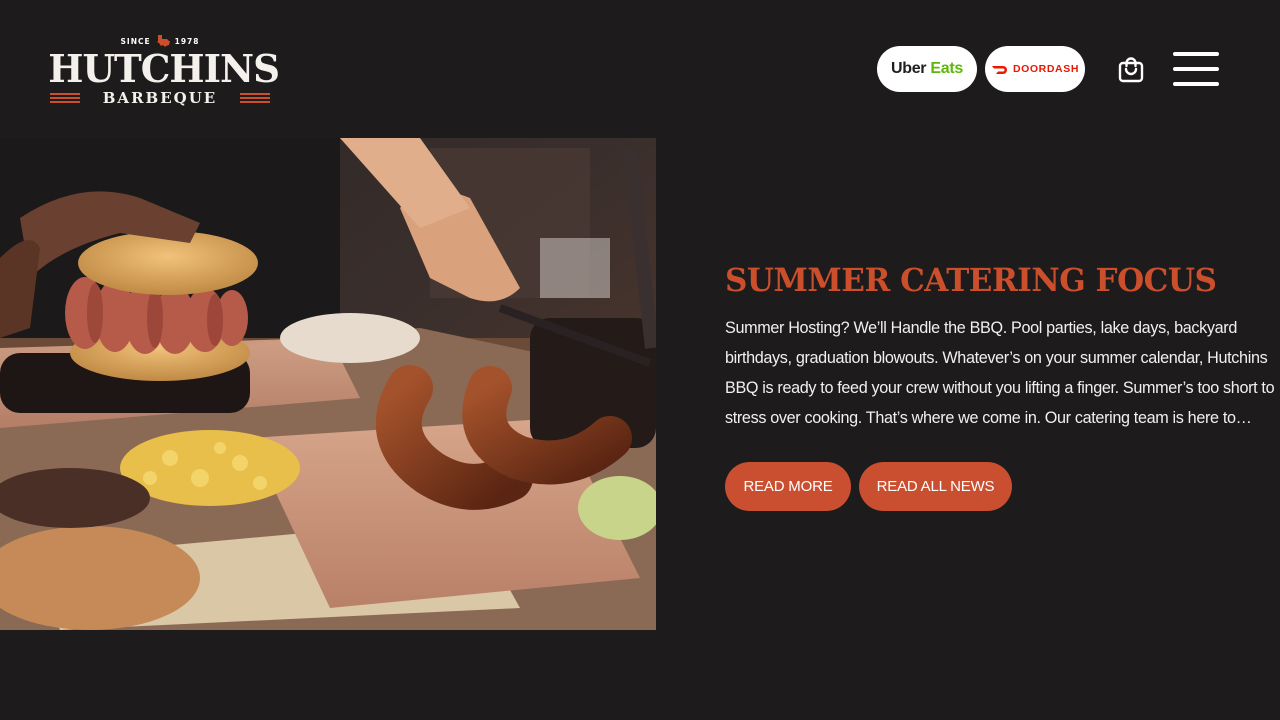 This screenshot has width=1280, height=720. I want to click on logo-subtitle-line: BARBEQUE, so click(160, 98).